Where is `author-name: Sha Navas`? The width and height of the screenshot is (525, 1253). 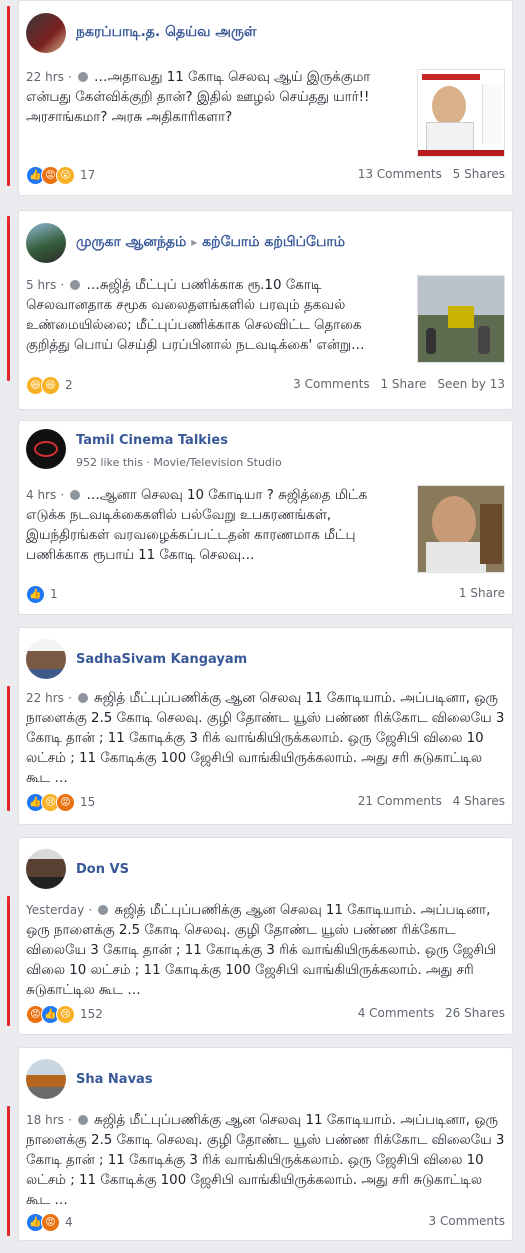
author-name: Sha Navas is located at coordinates (114, 1079).